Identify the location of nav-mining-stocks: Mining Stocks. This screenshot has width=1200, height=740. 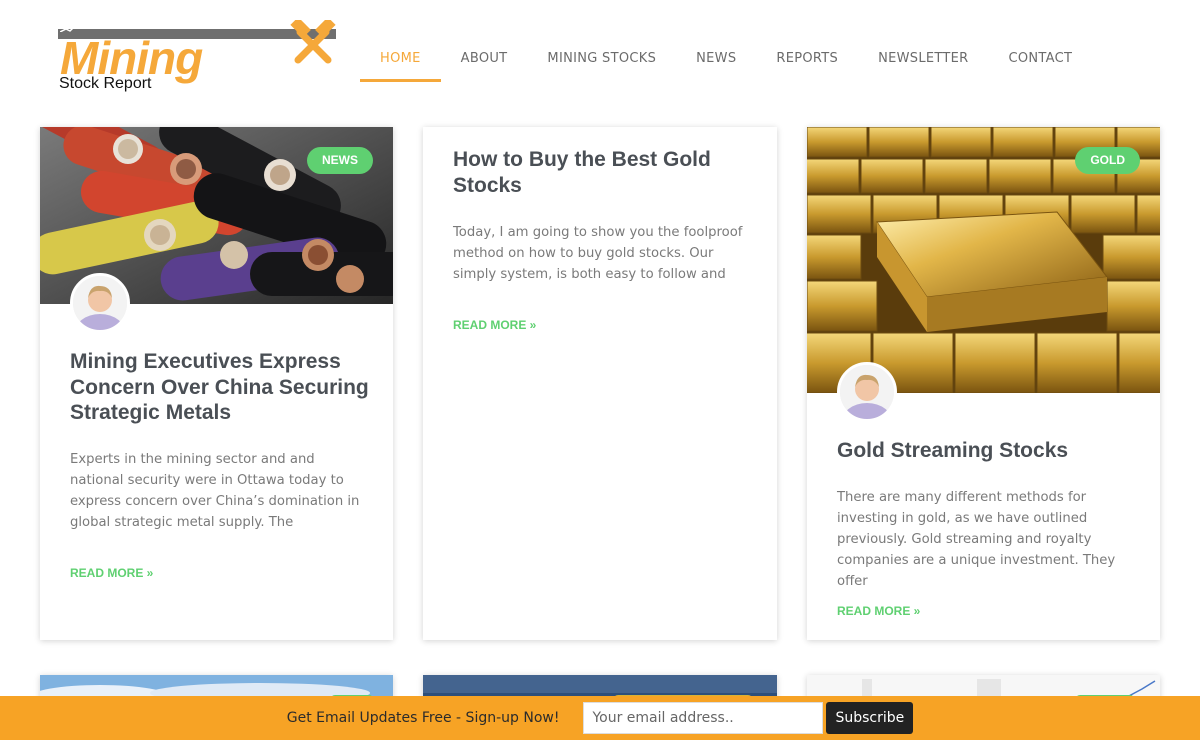
(601, 60).